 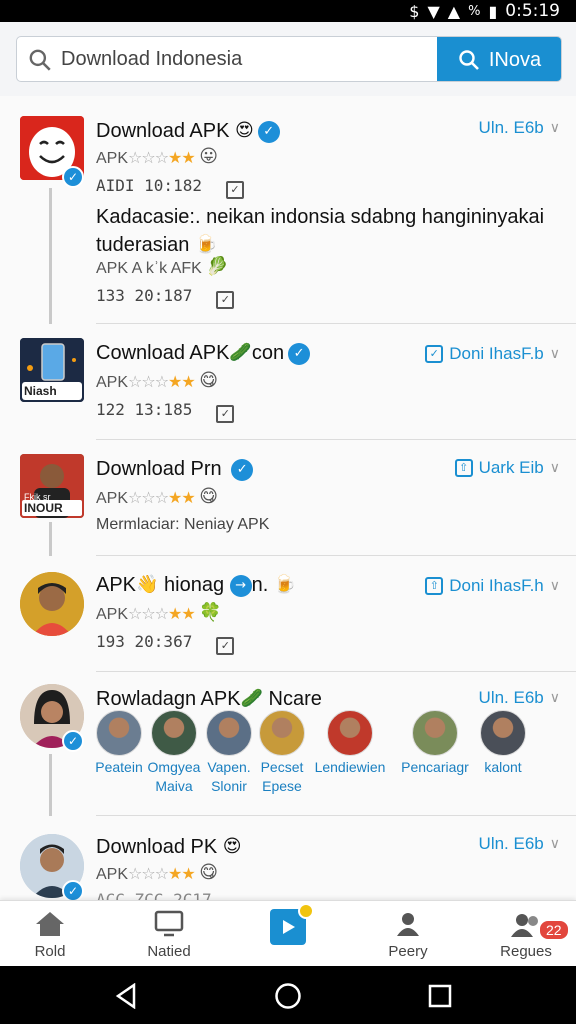 I want to click on emoji-icon: 🥒, so click(x=251, y=698).